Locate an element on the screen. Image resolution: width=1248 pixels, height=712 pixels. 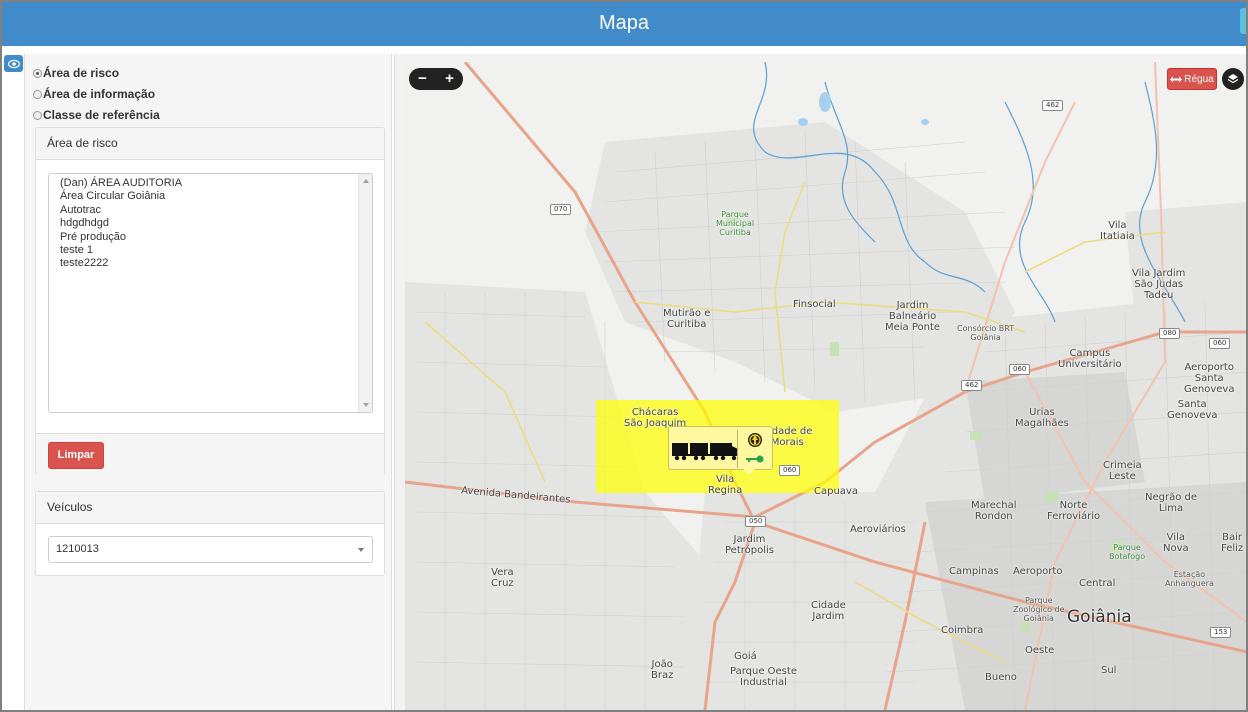
direction-icon is located at coordinates (755, 440).